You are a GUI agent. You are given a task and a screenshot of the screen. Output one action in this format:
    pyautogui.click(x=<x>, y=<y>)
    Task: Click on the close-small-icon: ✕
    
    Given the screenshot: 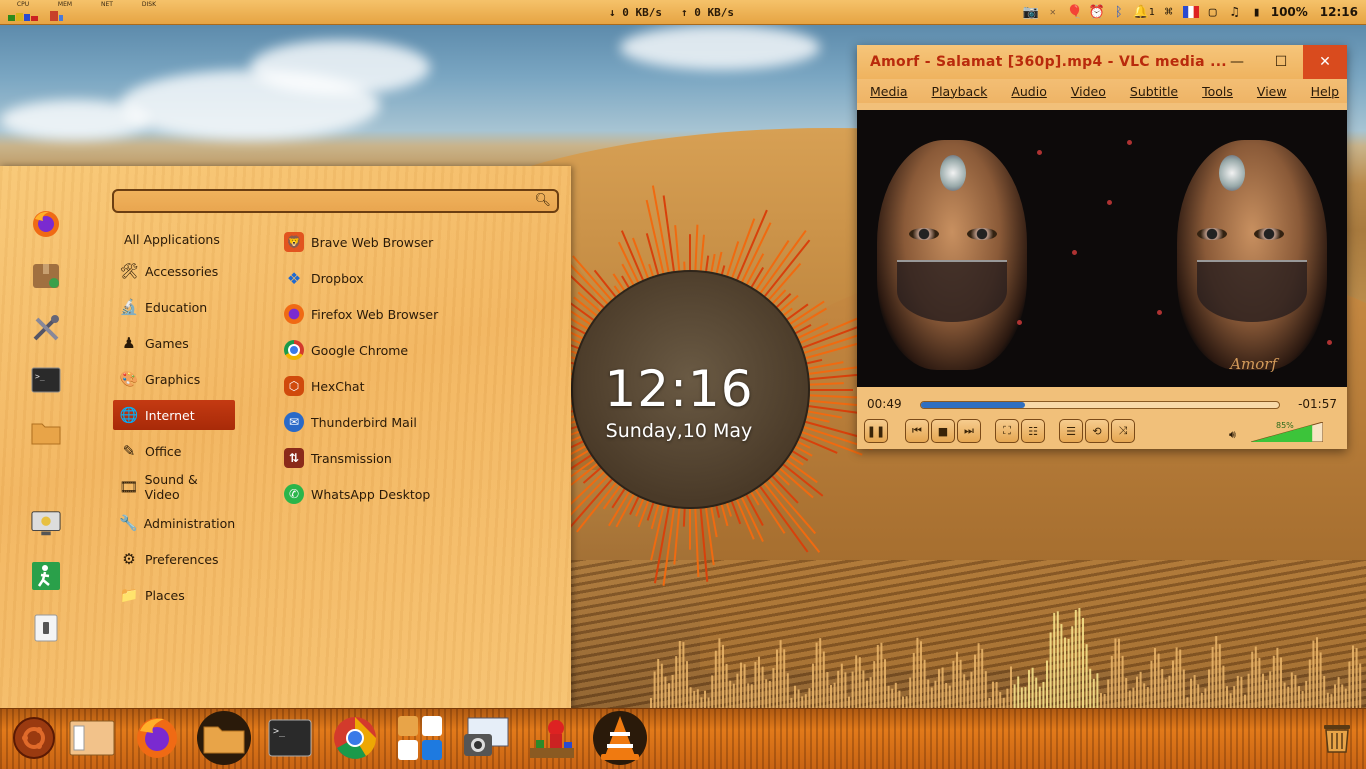 What is the action you would take?
    pyautogui.click(x=1053, y=12)
    